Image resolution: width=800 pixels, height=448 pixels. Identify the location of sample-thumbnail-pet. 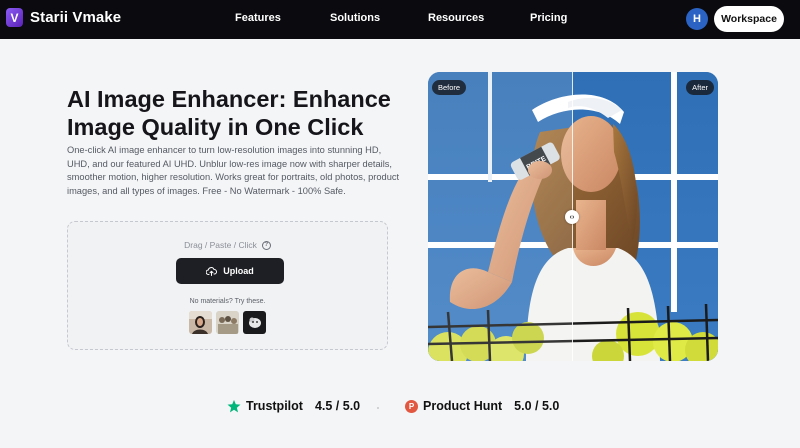
(254, 322).